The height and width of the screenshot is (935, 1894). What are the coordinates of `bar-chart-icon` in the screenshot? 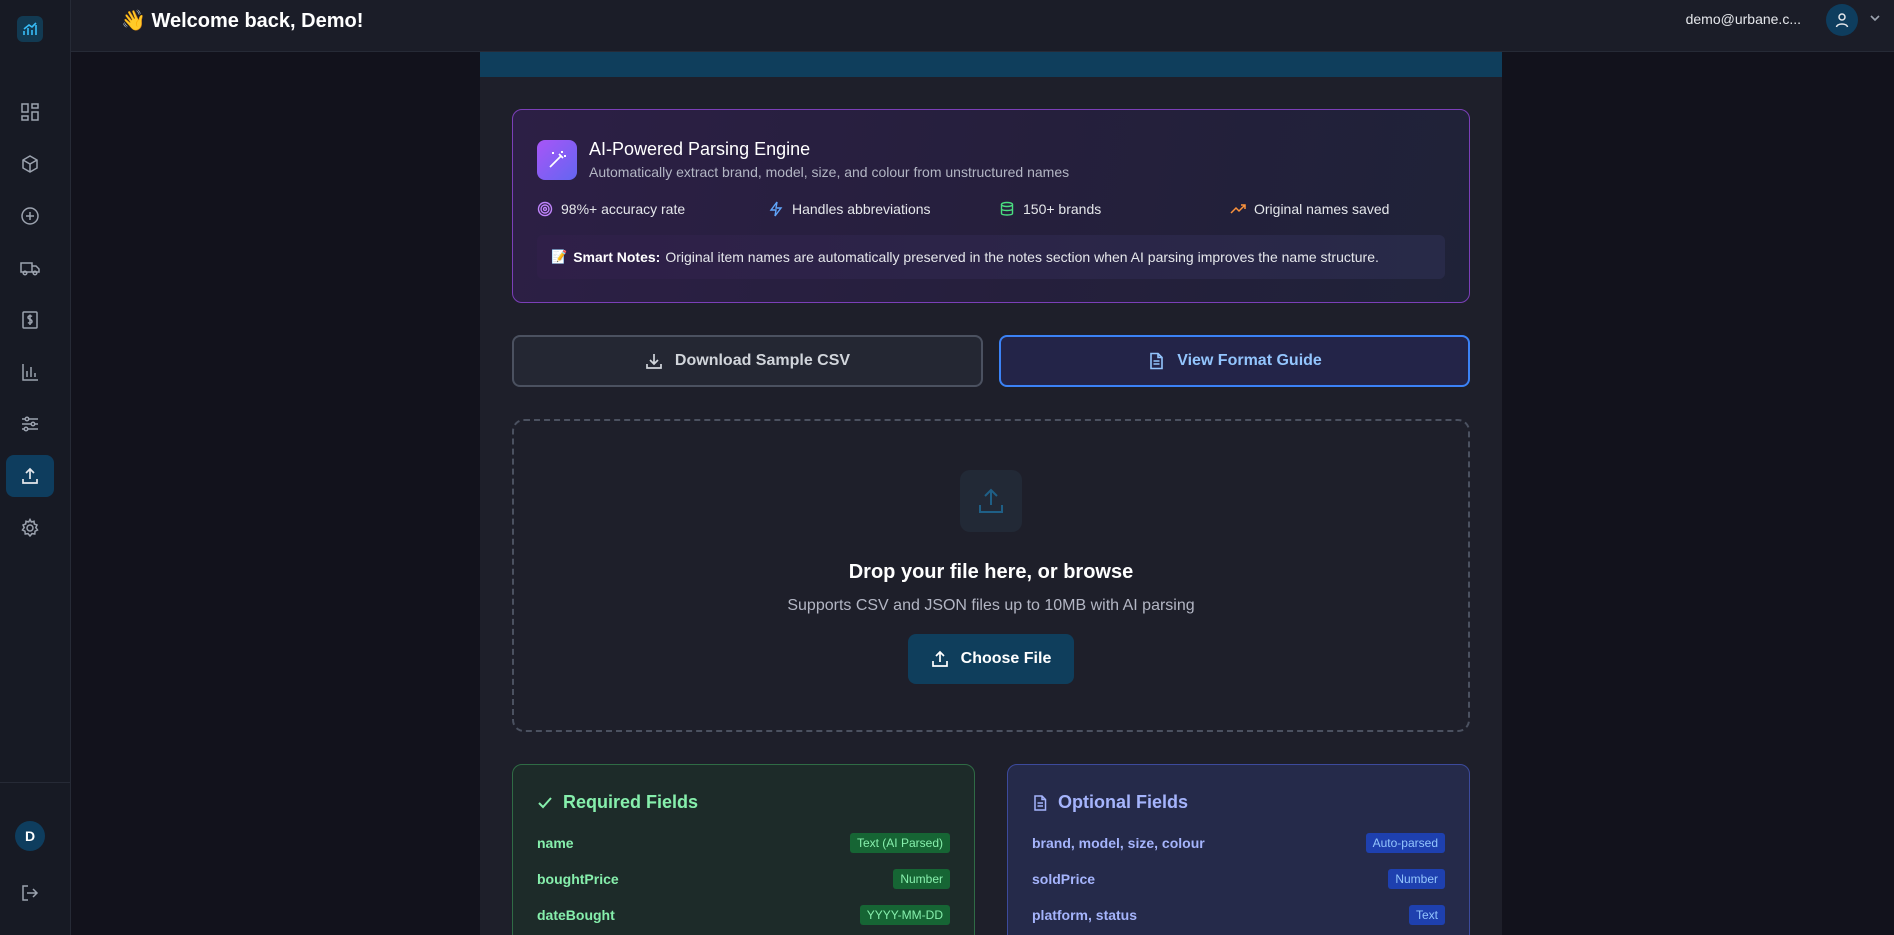 It's located at (30, 372).